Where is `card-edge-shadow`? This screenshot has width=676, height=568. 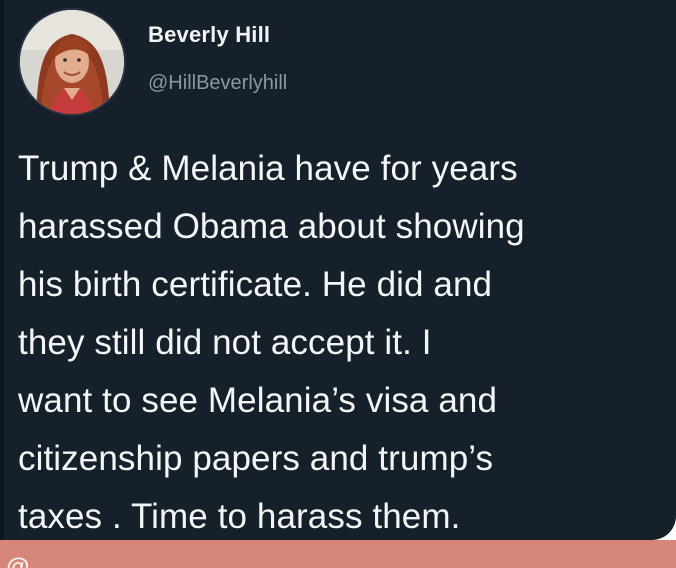
card-edge-shadow is located at coordinates (2, 270).